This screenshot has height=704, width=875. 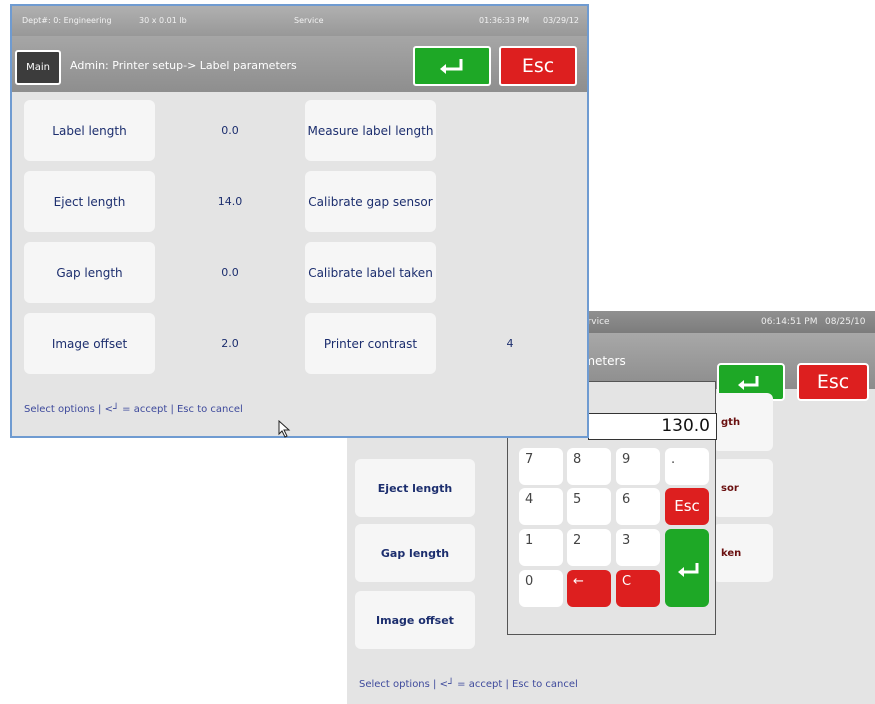 I want to click on status-date: 03/29/12, so click(x=561, y=20).